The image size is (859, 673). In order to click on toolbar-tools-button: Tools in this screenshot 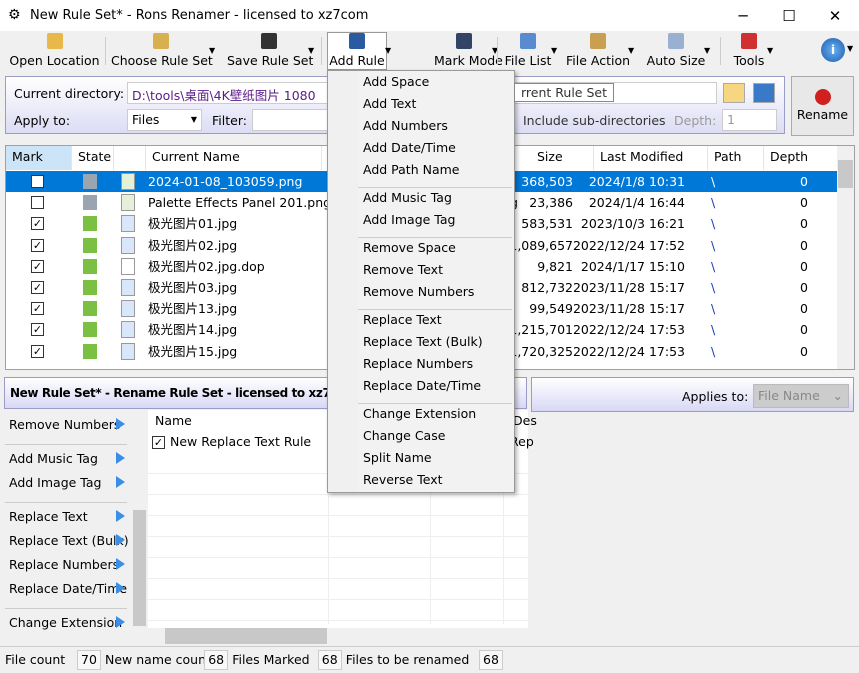, I will do `click(749, 51)`.